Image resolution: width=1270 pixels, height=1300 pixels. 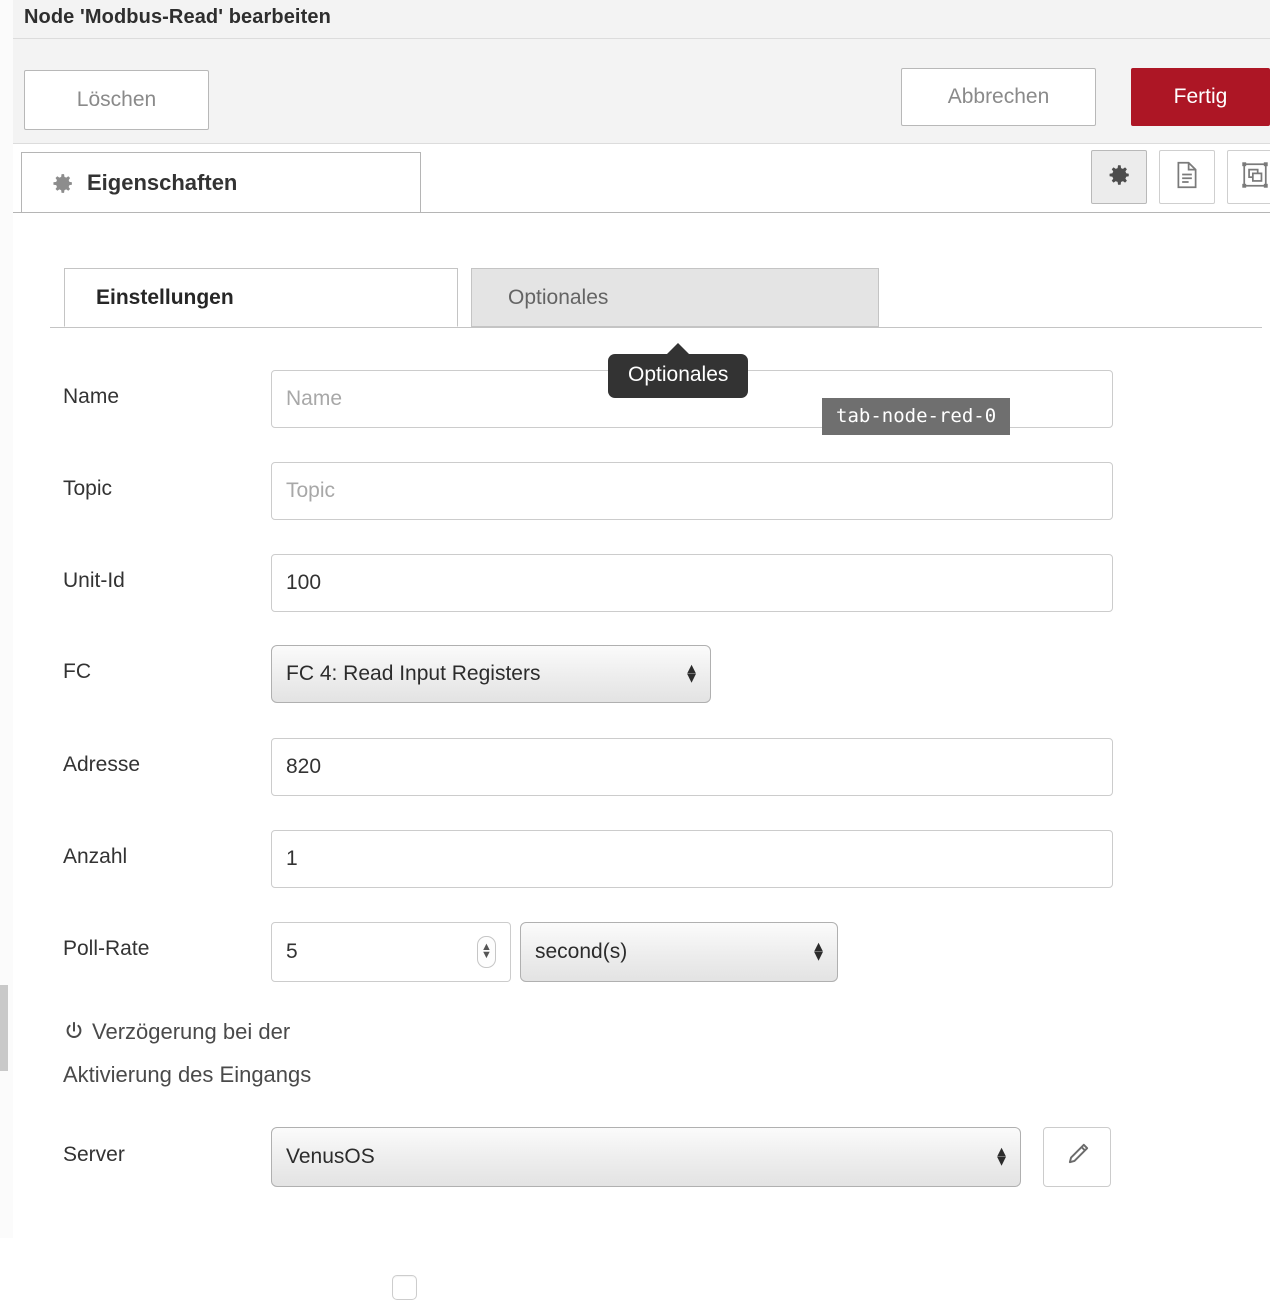 What do you see at coordinates (7, 619) in the screenshot?
I see `panel-scrollbar-track` at bounding box center [7, 619].